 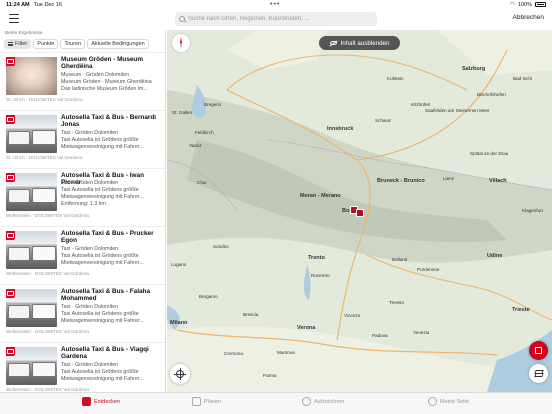 What do you see at coordinates (491, 94) in the screenshot?
I see `map-label: Bischofshofen` at bounding box center [491, 94].